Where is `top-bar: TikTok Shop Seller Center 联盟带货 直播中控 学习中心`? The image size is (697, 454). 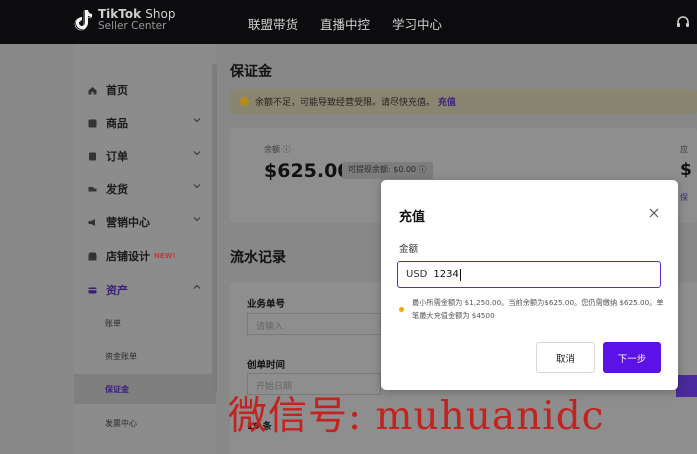
top-bar: TikTok Shop Seller Center 联盟带货 直播中控 学习中心 is located at coordinates (348, 22).